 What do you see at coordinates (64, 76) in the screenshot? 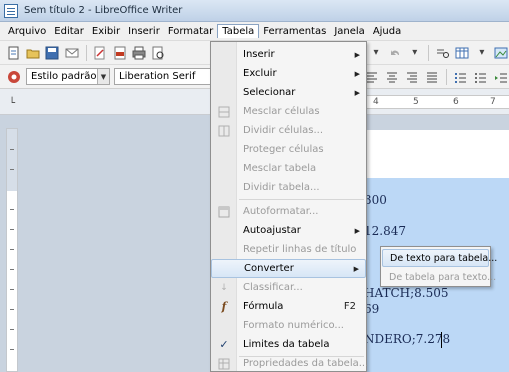
I see `paragraph-style-value: Estilo padrão` at bounding box center [64, 76].